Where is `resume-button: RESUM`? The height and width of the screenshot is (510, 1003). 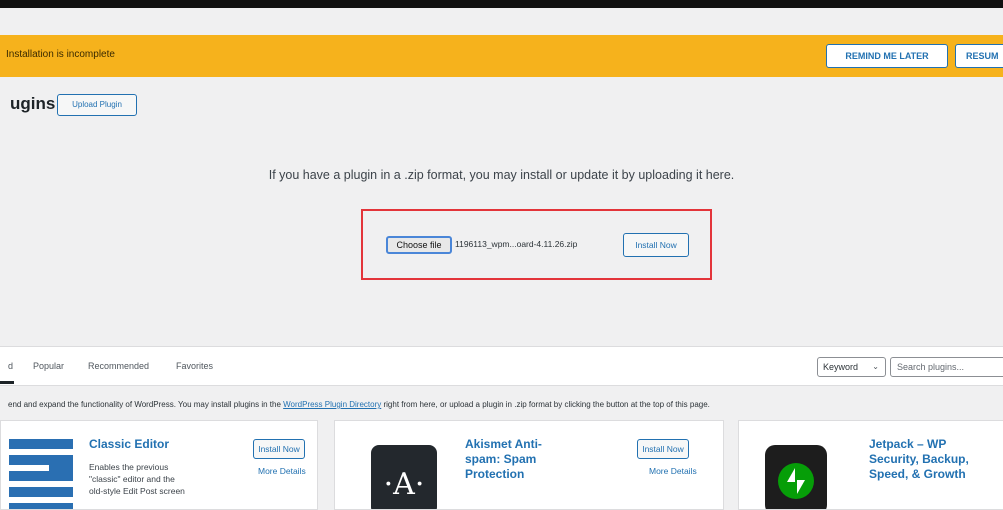 resume-button: RESUM is located at coordinates (979, 56).